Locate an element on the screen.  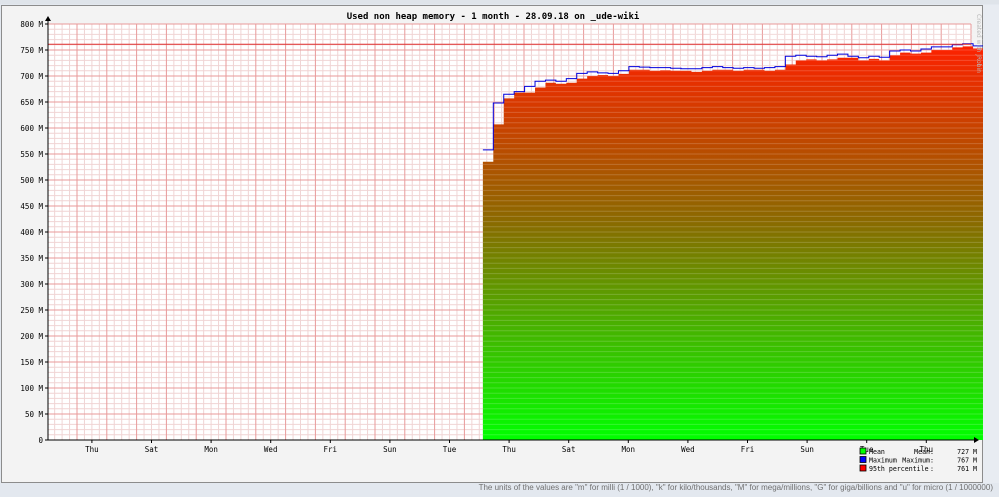
y-tick-label: 0 is located at coordinates (40, 440).